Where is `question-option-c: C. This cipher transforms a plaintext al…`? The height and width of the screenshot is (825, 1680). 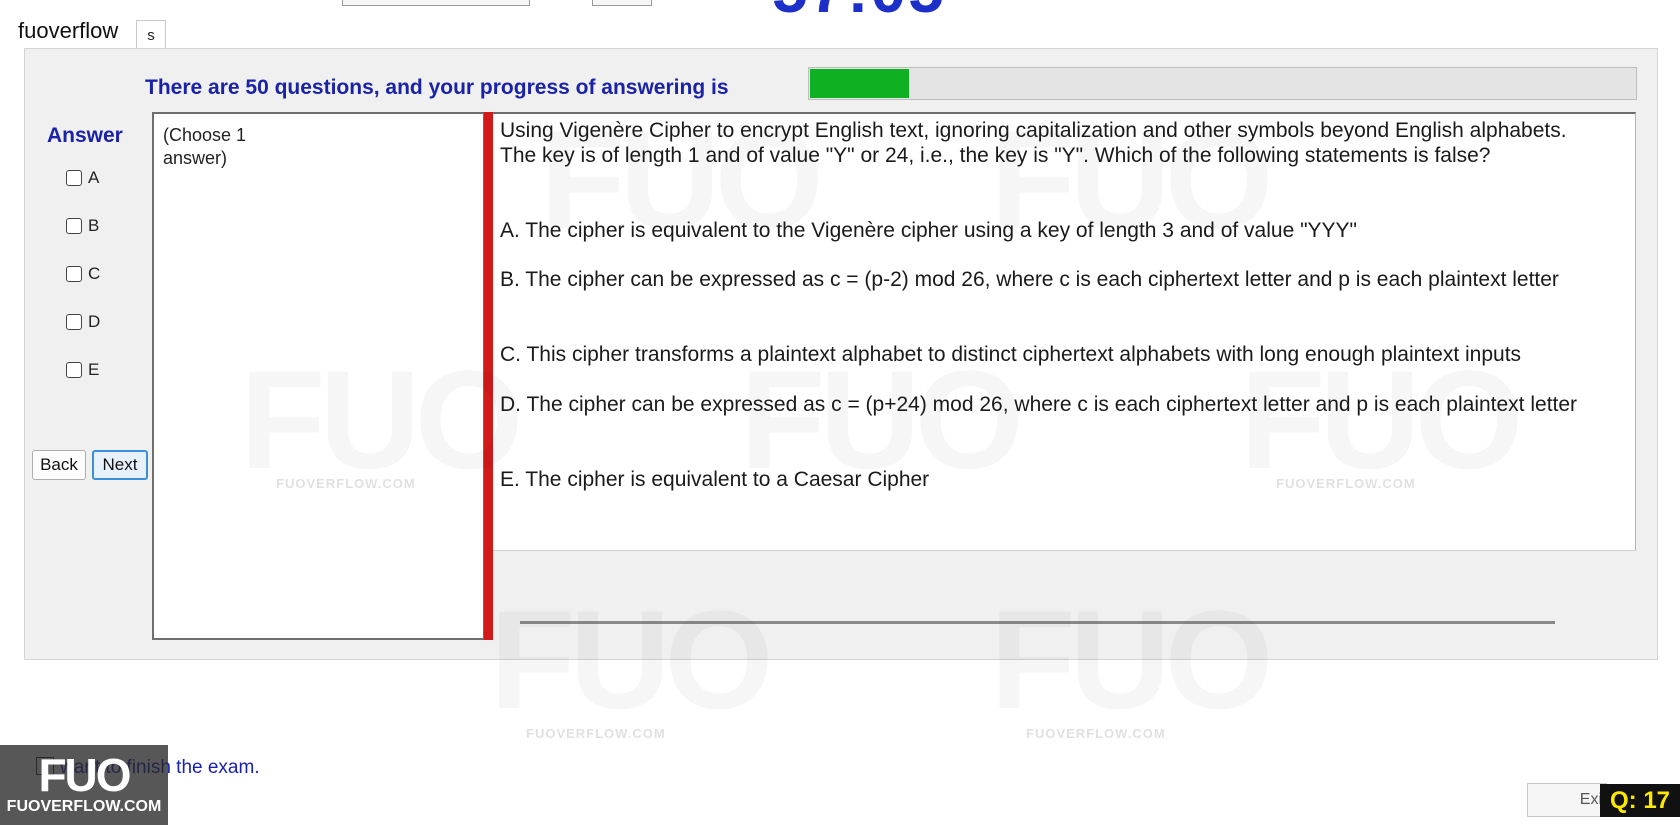 question-option-c: C. This cipher transforms a plaintext al… is located at coordinates (1011, 354).